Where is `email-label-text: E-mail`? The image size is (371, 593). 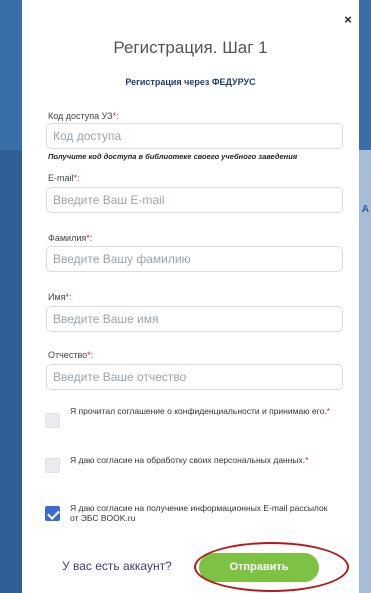
email-label-text: E-mail is located at coordinates (61, 178).